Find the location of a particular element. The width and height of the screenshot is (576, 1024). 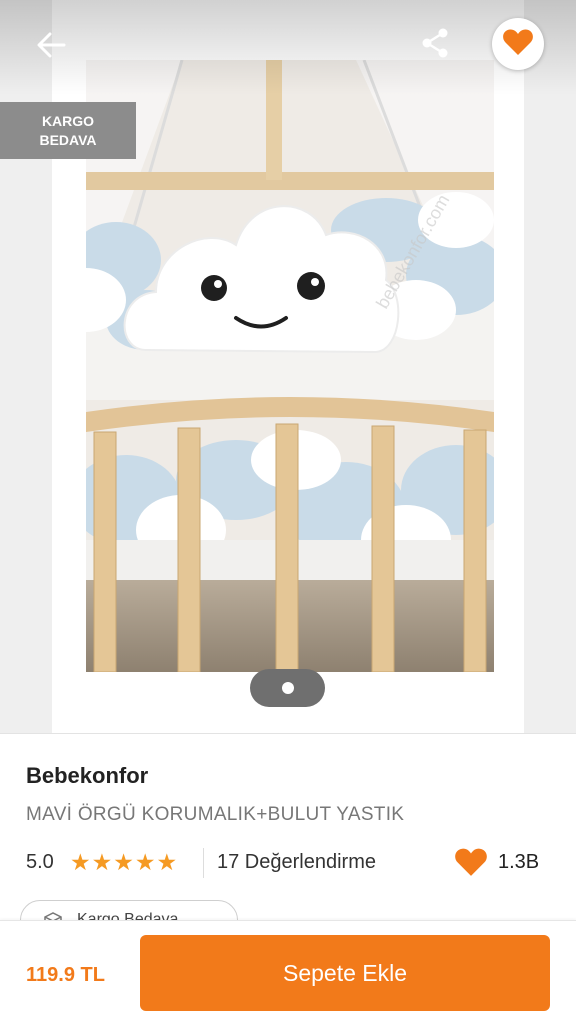

top-bar-shade is located at coordinates (288, 47).